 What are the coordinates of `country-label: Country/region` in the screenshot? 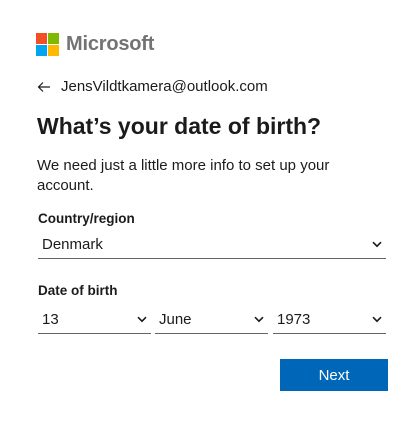 It's located at (86, 218).